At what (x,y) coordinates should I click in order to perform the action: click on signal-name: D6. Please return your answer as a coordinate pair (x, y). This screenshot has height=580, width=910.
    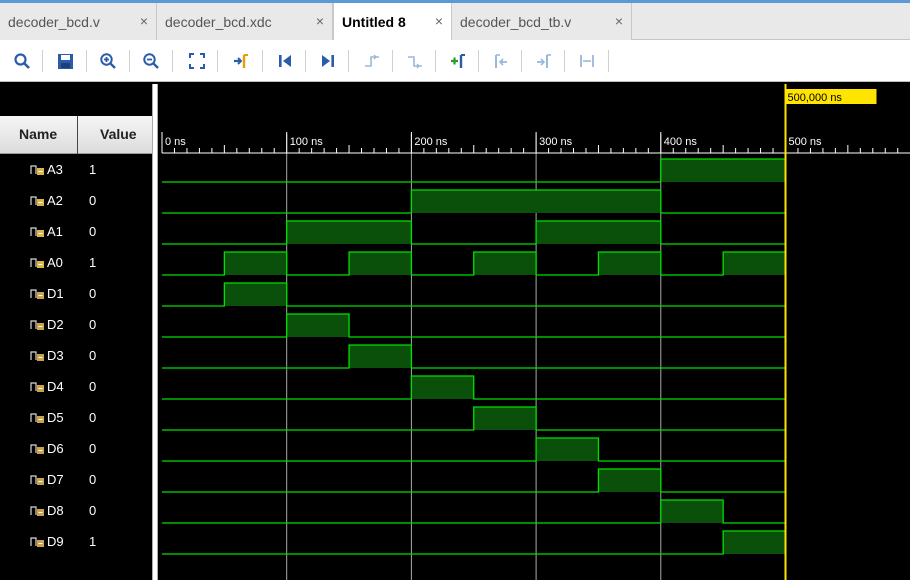
    Looking at the image, I should click on (55, 448).